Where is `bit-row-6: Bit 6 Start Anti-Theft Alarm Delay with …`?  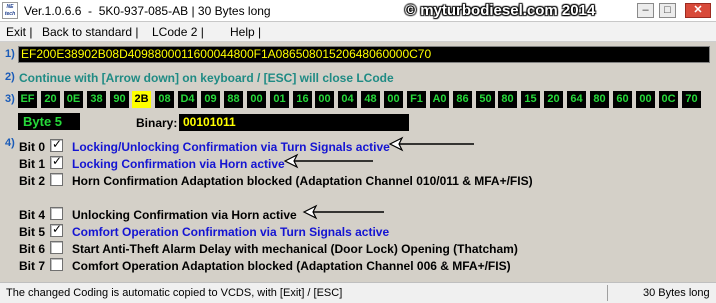
bit-row-6: Bit 6 Start Anti-Theft Alarm Delay with … is located at coordinates (359, 249).